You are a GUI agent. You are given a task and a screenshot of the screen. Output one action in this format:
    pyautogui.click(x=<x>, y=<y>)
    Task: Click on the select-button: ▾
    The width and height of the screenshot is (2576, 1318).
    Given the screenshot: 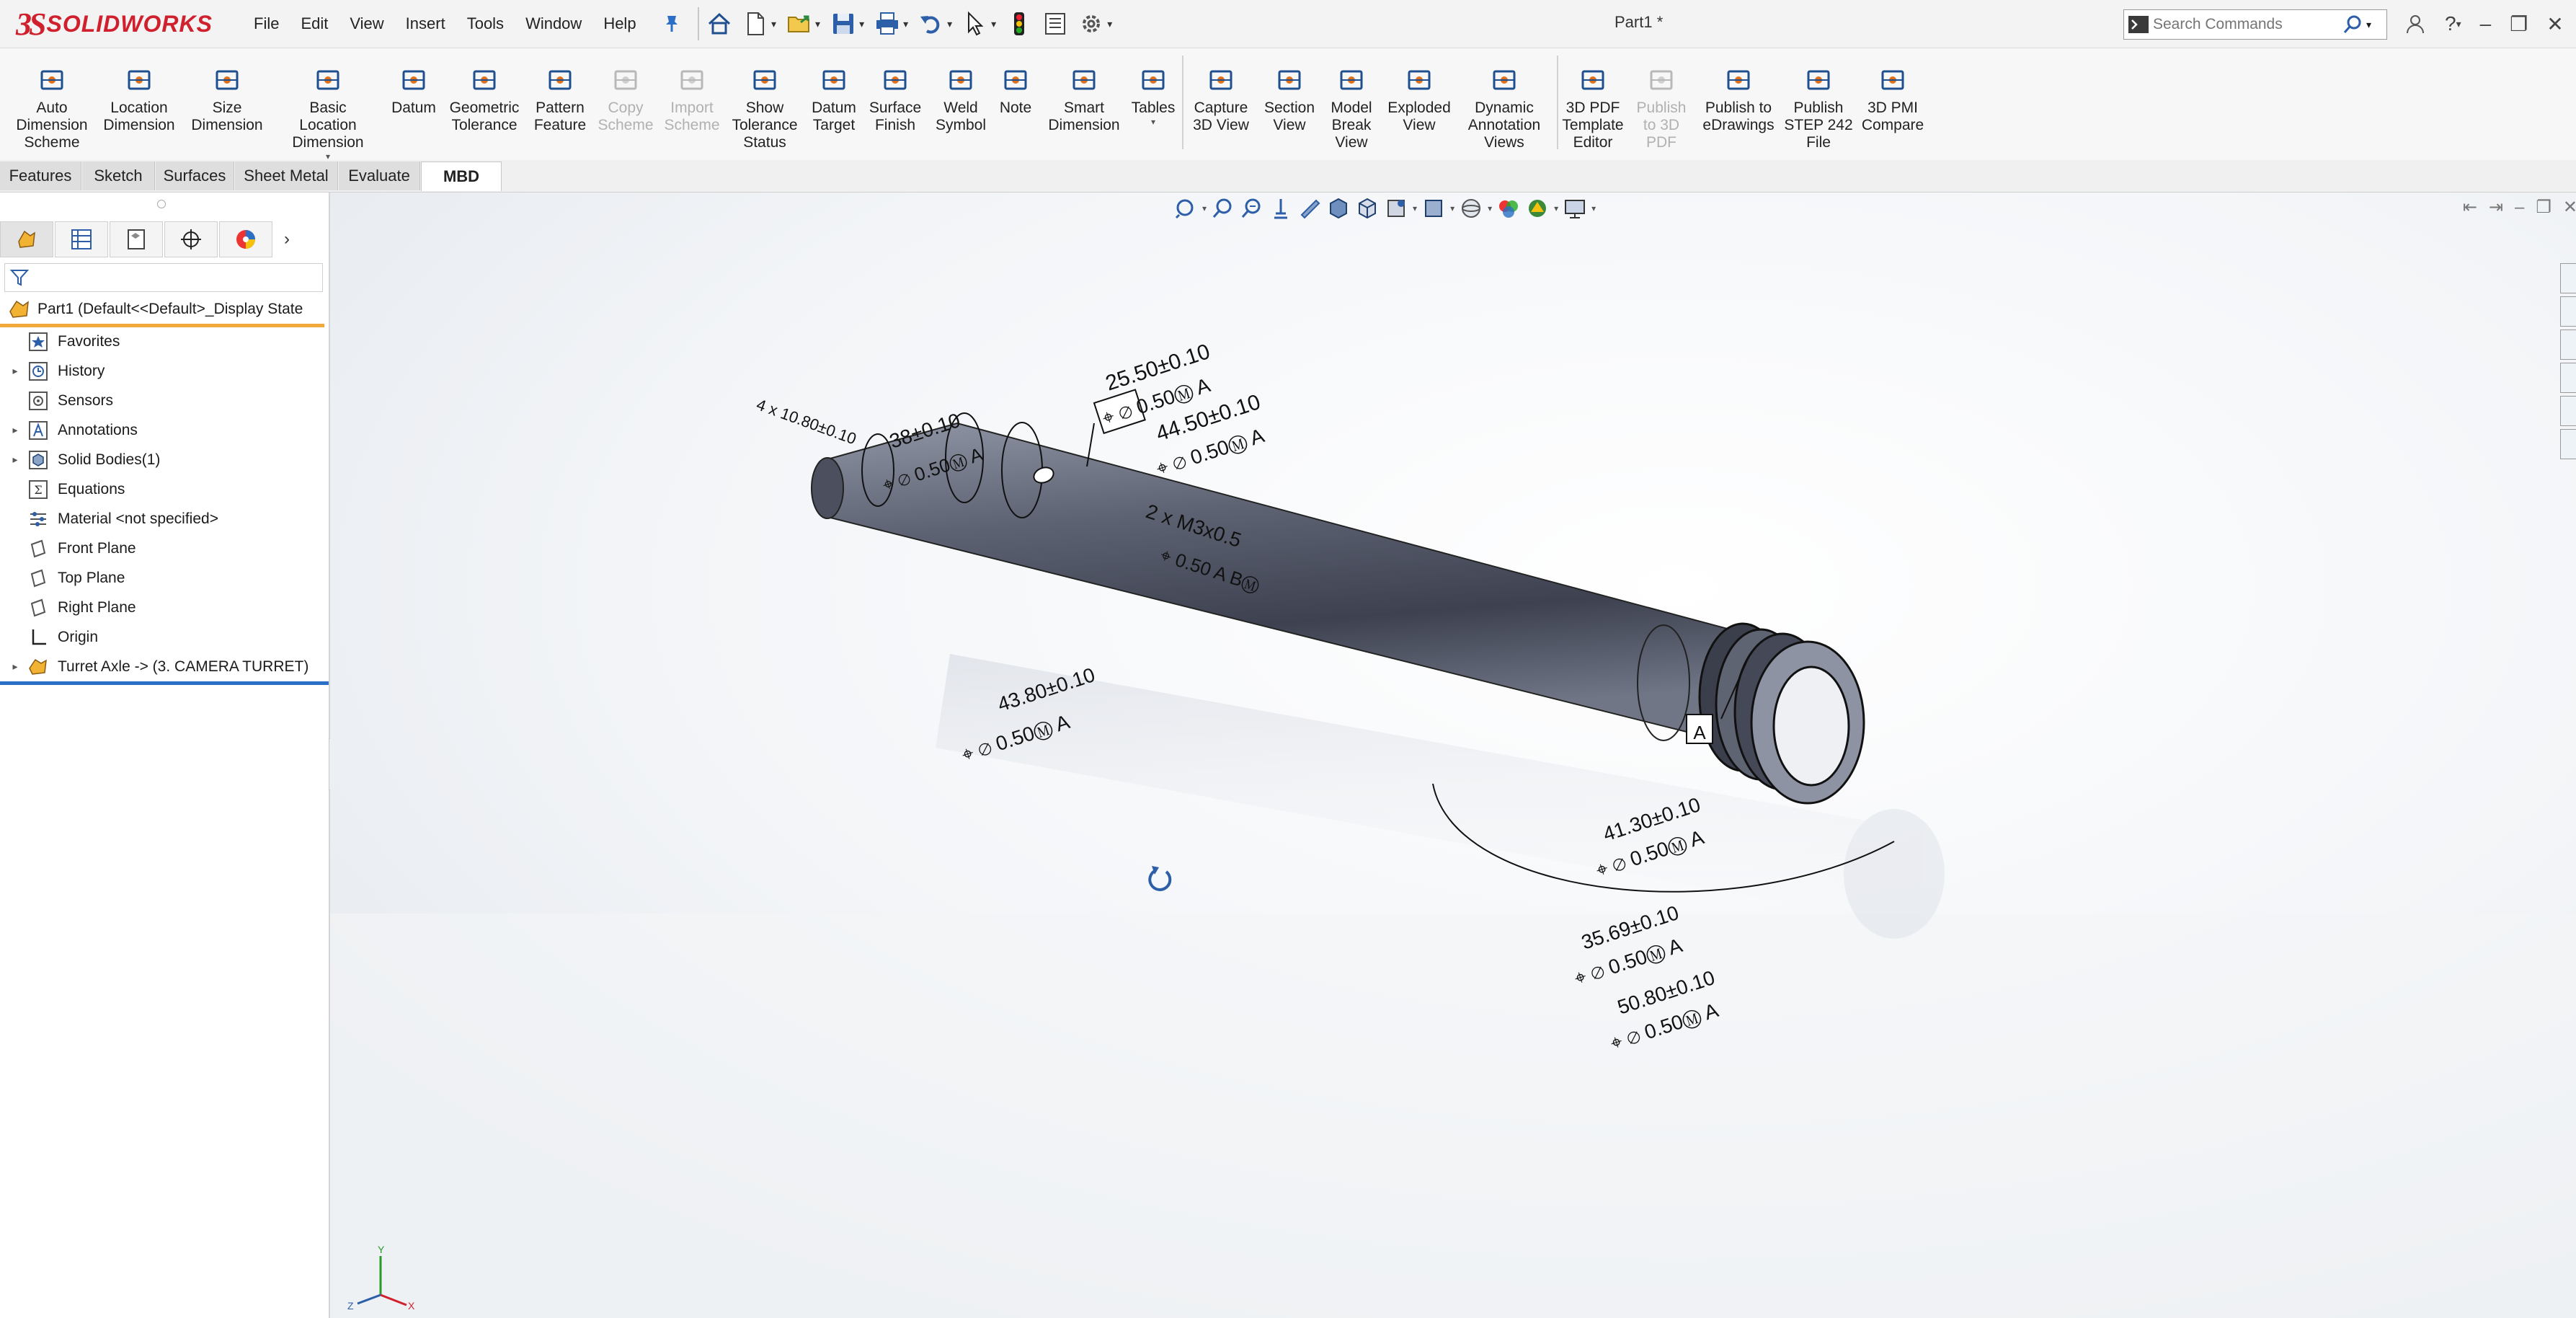 What is the action you would take?
    pyautogui.click(x=979, y=24)
    